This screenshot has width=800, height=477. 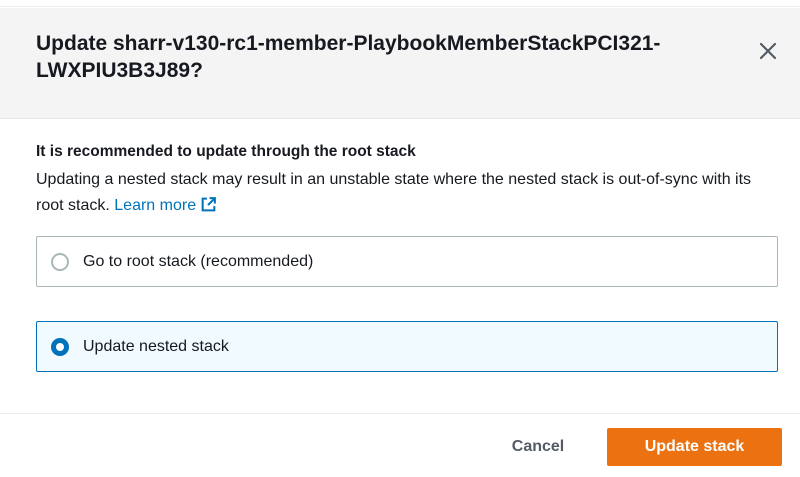 What do you see at coordinates (156, 346) in the screenshot?
I see `option-label: Update nested stack` at bounding box center [156, 346].